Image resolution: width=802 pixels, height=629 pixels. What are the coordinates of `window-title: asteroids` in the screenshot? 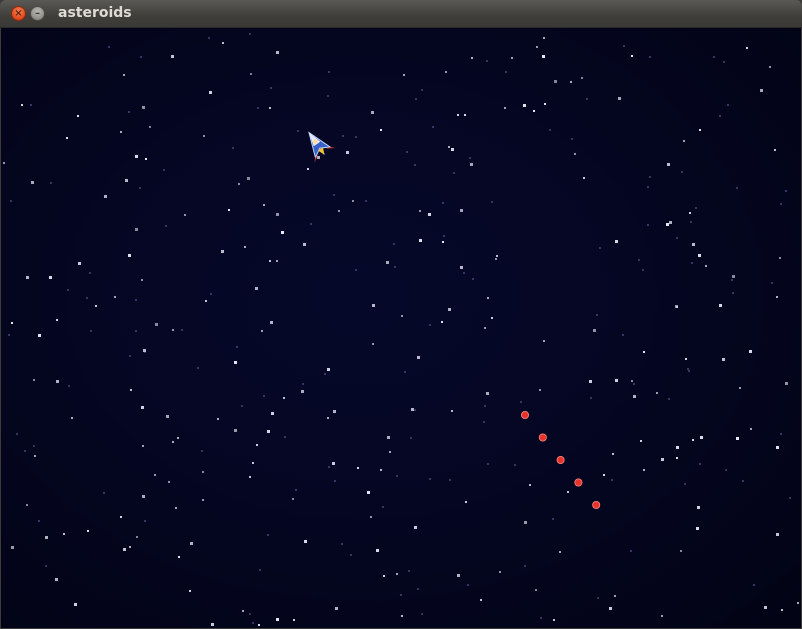 It's located at (95, 13).